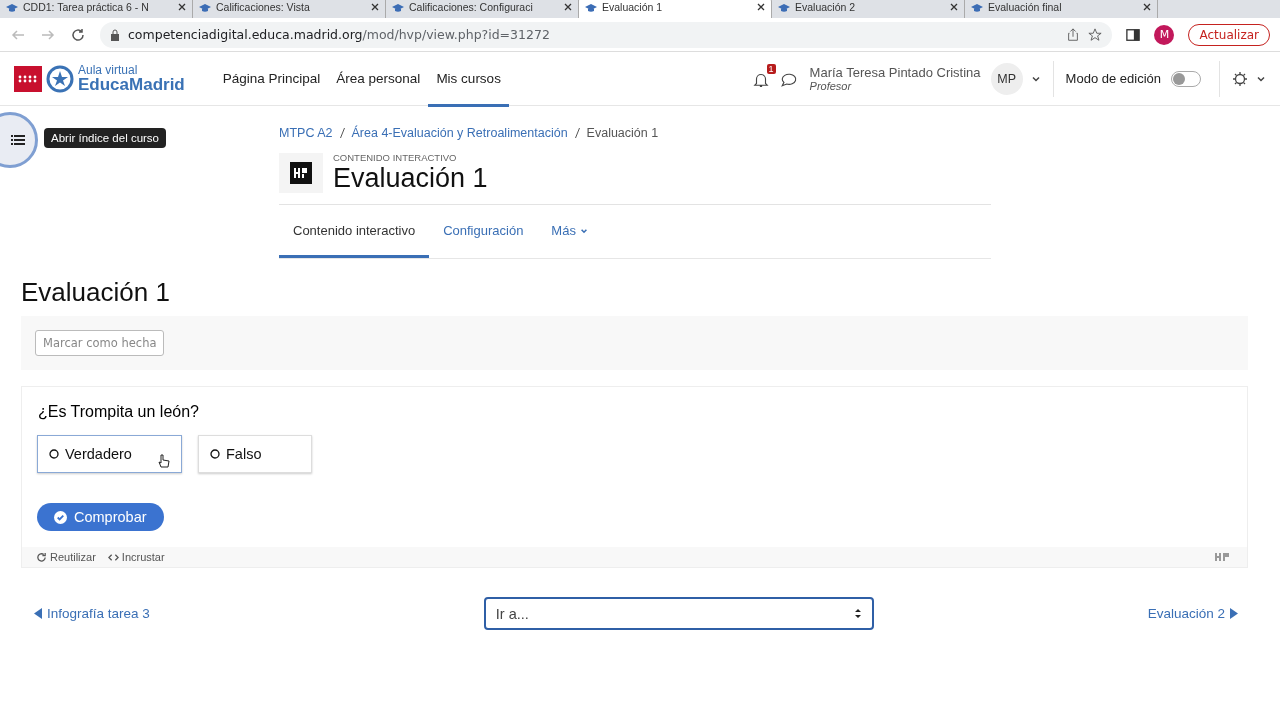 The height and width of the screenshot is (720, 1280). What do you see at coordinates (1240, 78) in the screenshot?
I see `gear-icon` at bounding box center [1240, 78].